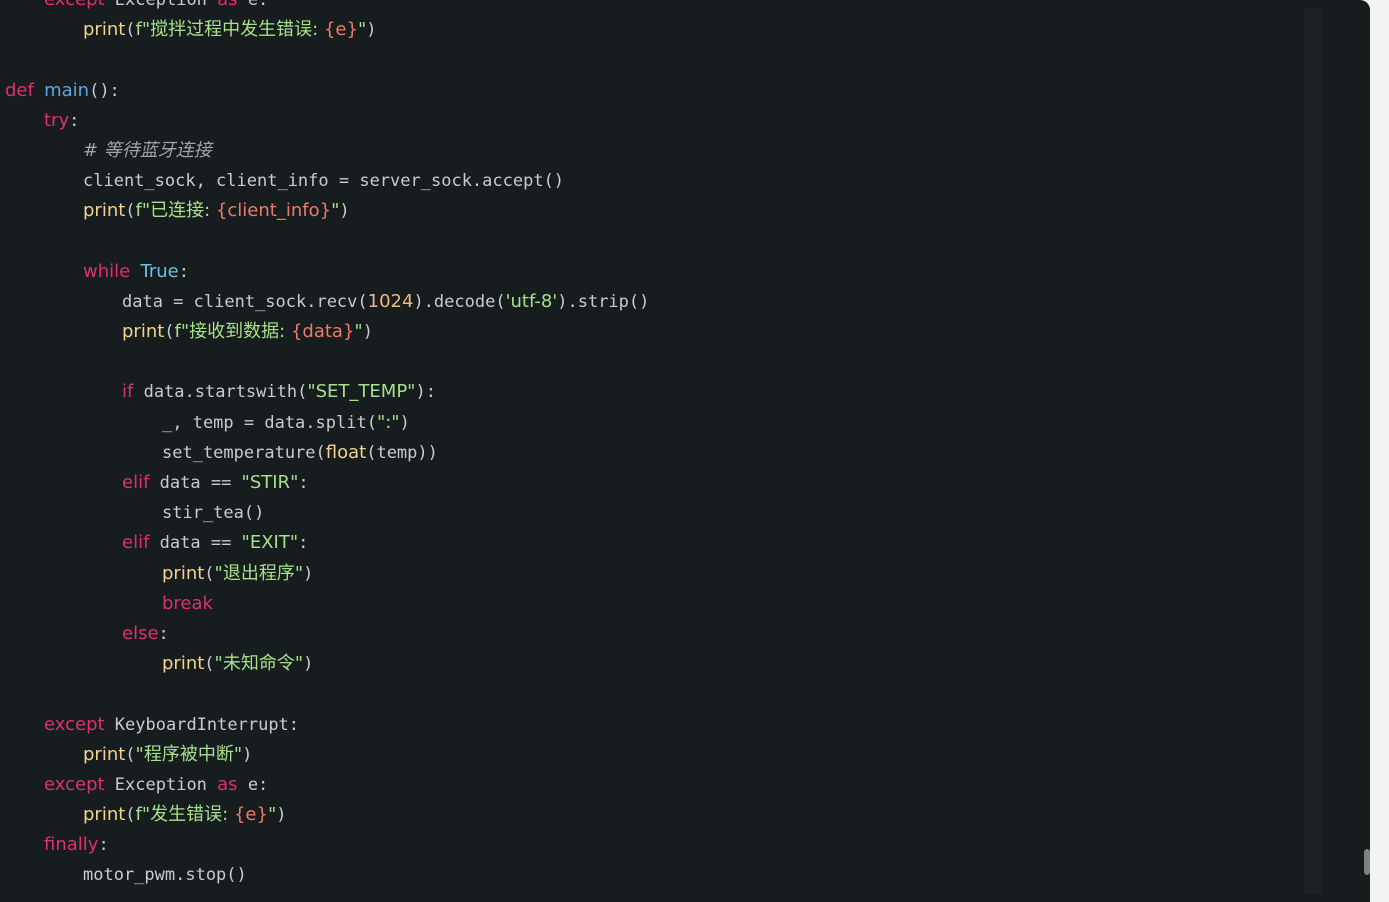 This screenshot has width=1389, height=902. What do you see at coordinates (650, 725) in the screenshot?
I see `code-line: except KeyboardInterrupt:` at bounding box center [650, 725].